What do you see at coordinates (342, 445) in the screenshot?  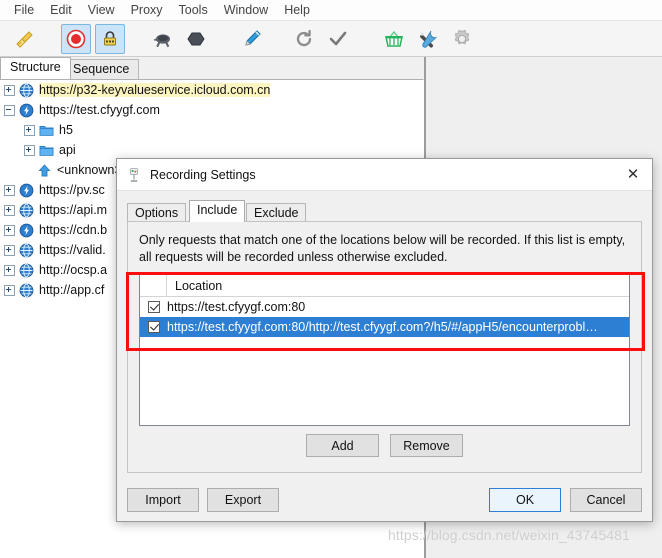 I see `add-button: Add` at bounding box center [342, 445].